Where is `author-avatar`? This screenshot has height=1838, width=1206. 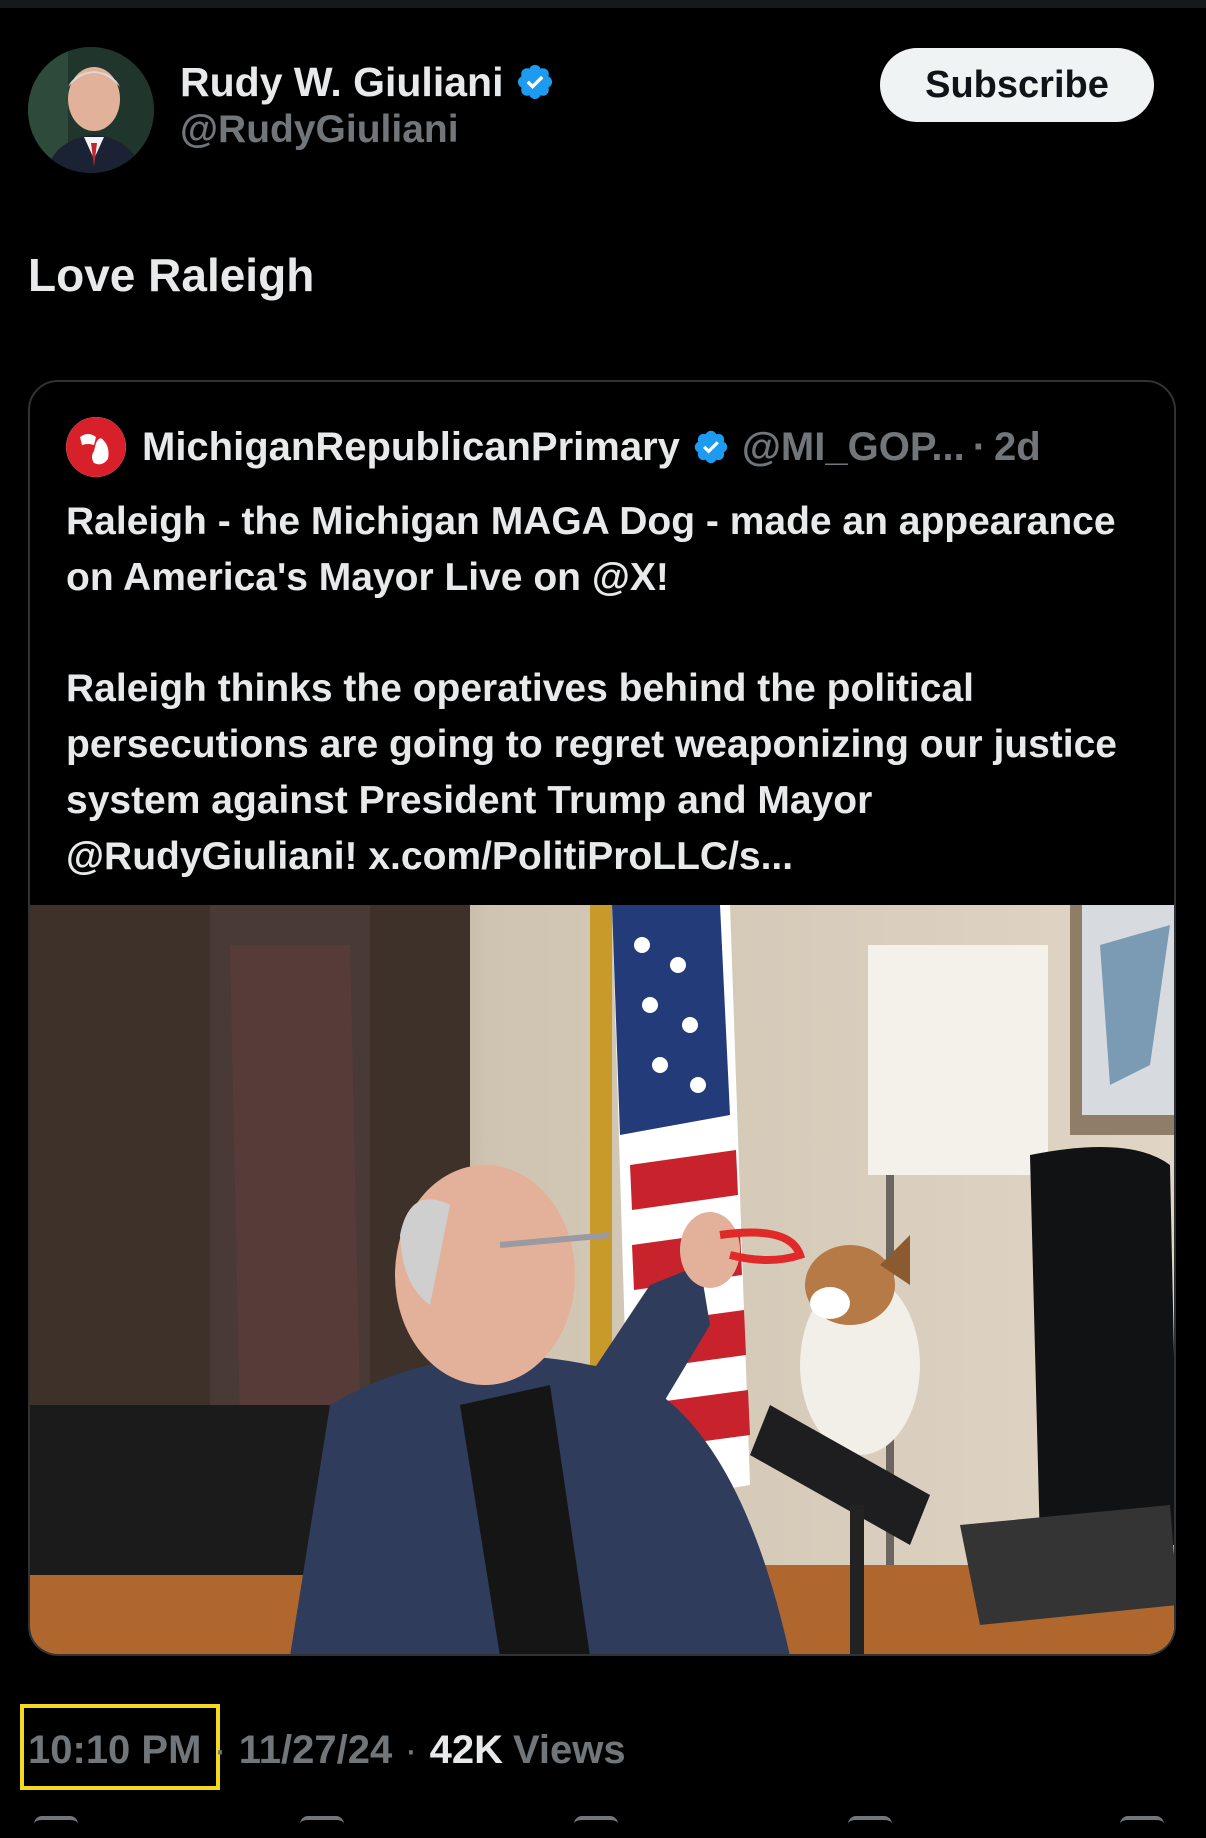 author-avatar is located at coordinates (91, 110).